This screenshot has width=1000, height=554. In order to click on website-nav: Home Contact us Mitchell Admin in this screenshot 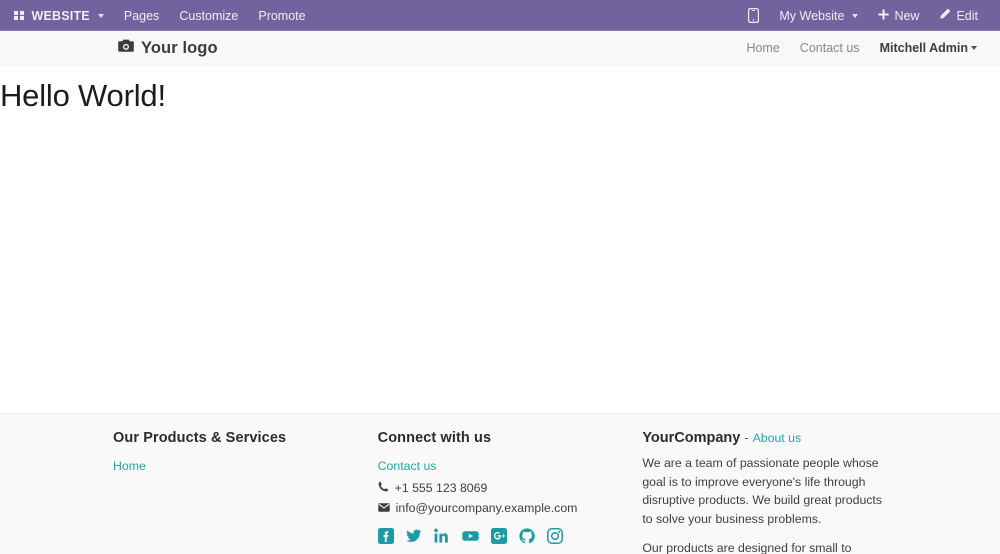, I will do `click(861, 48)`.